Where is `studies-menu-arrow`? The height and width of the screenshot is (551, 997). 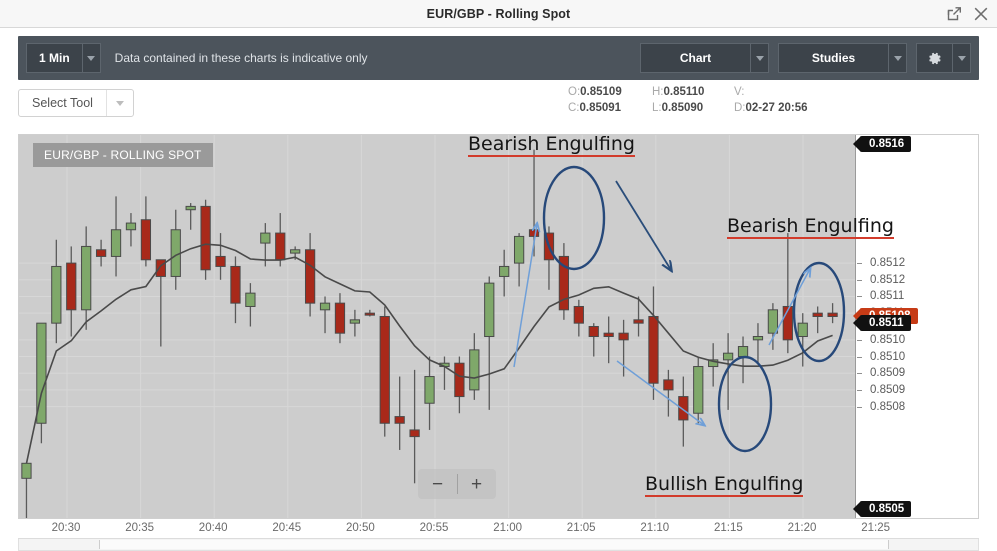
studies-menu-arrow is located at coordinates (897, 58).